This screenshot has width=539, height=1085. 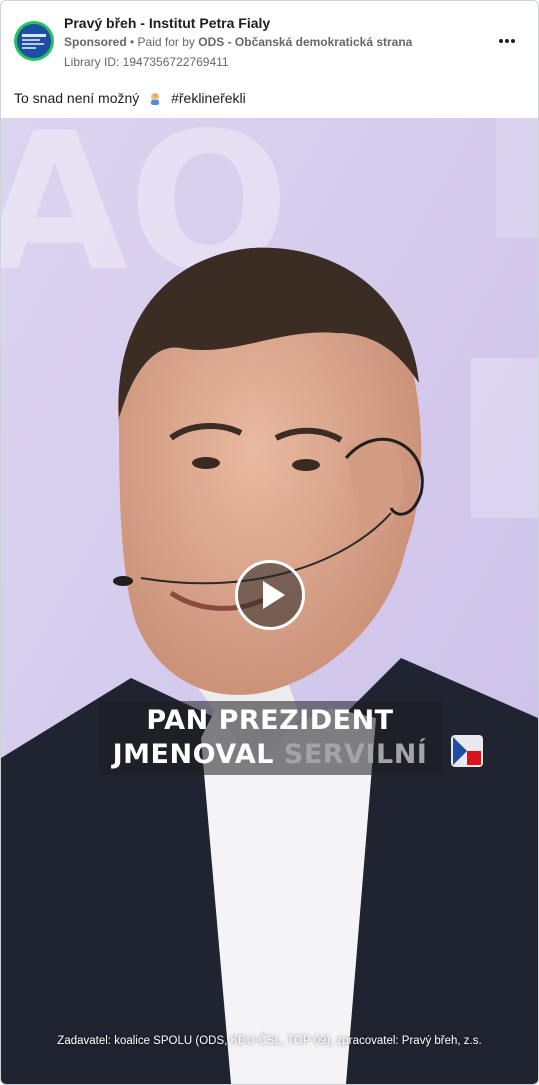 What do you see at coordinates (167, 23) in the screenshot?
I see `page-name: Pravý břeh - Institut Petra Fialy` at bounding box center [167, 23].